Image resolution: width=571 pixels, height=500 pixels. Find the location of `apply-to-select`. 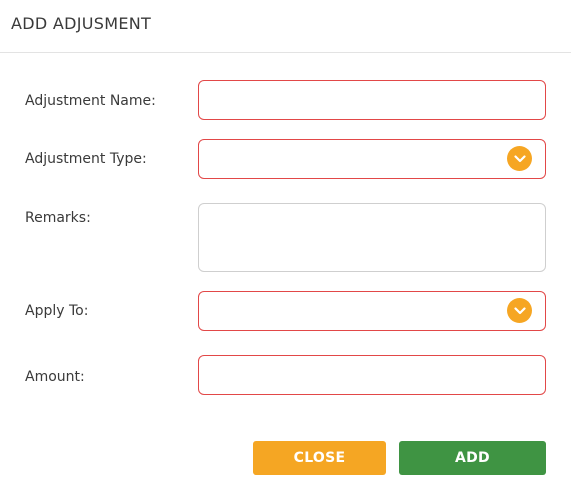

apply-to-select is located at coordinates (372, 311).